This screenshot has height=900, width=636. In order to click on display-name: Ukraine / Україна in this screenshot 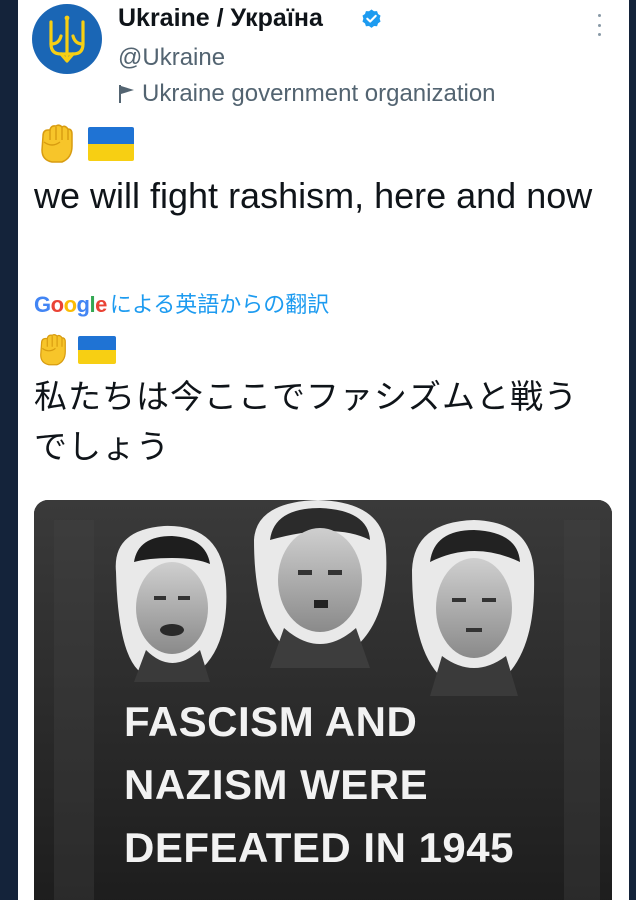, I will do `click(220, 18)`.